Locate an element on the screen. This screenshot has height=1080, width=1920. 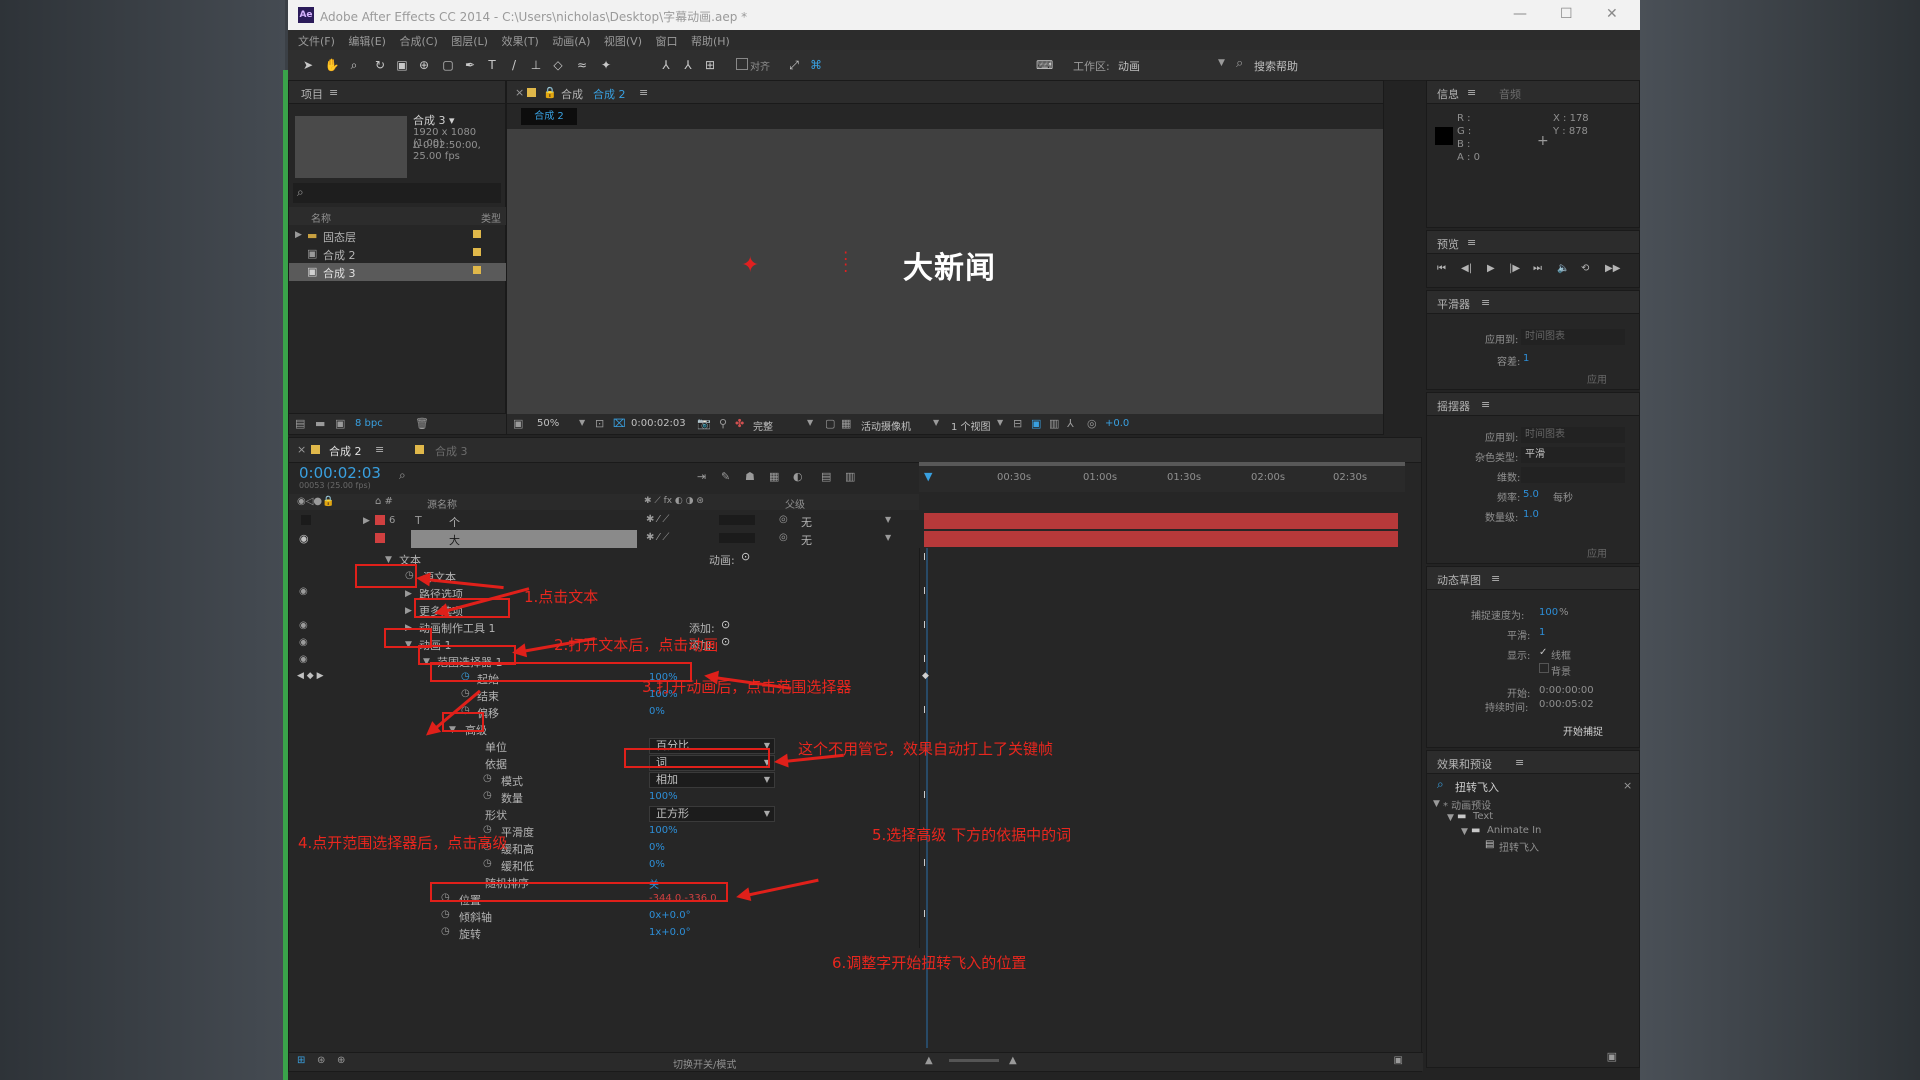
timeline-tab-comp2: 合成 2 is located at coordinates (345, 451).